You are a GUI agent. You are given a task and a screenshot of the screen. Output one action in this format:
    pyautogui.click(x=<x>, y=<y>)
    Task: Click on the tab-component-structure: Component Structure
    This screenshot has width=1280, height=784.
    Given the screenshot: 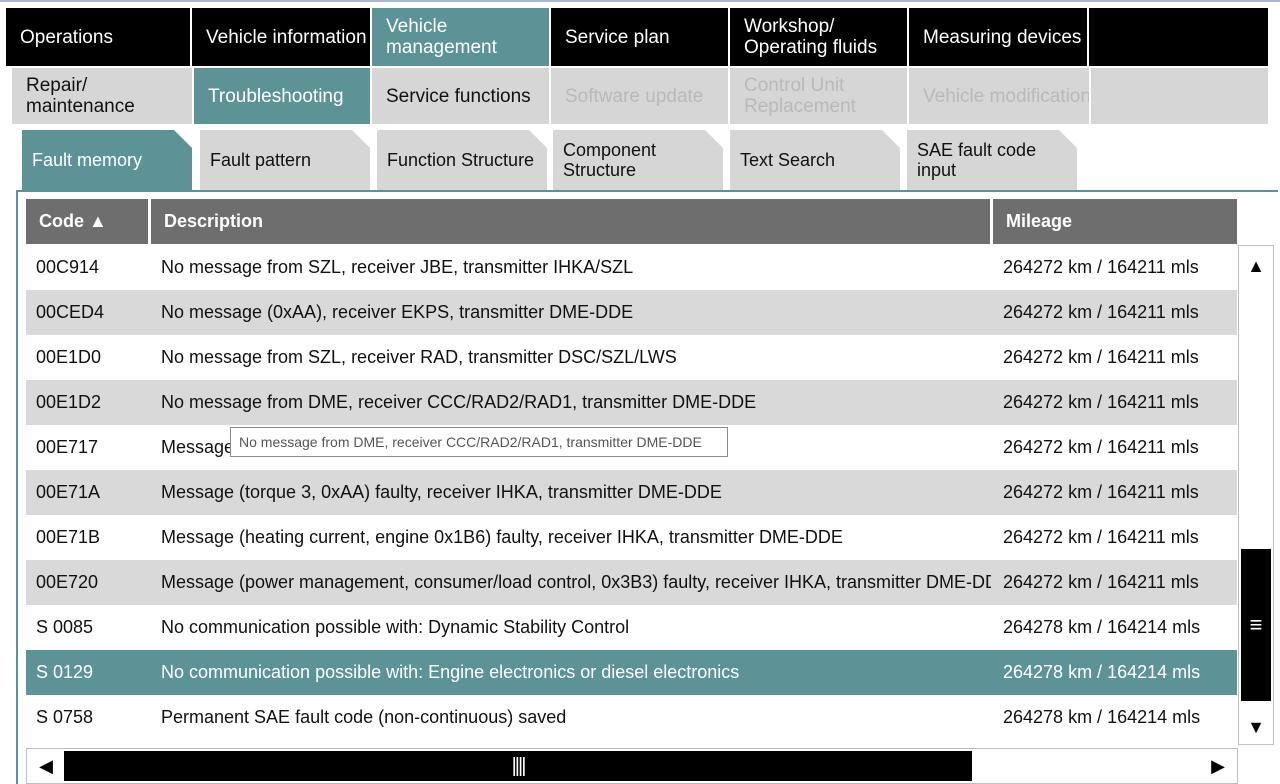 What is the action you would take?
    pyautogui.click(x=638, y=160)
    